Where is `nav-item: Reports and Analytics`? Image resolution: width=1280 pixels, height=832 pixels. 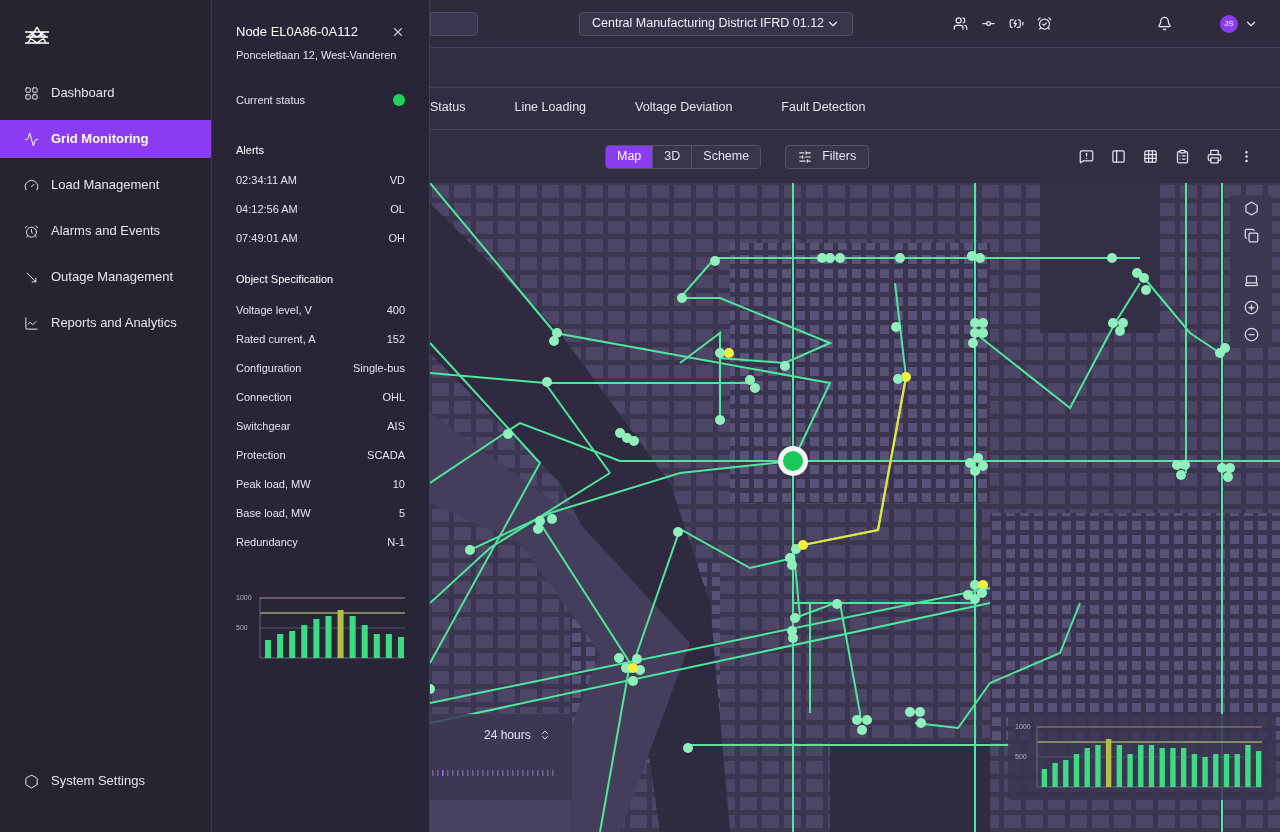
nav-item: Reports and Analytics is located at coordinates (105, 323).